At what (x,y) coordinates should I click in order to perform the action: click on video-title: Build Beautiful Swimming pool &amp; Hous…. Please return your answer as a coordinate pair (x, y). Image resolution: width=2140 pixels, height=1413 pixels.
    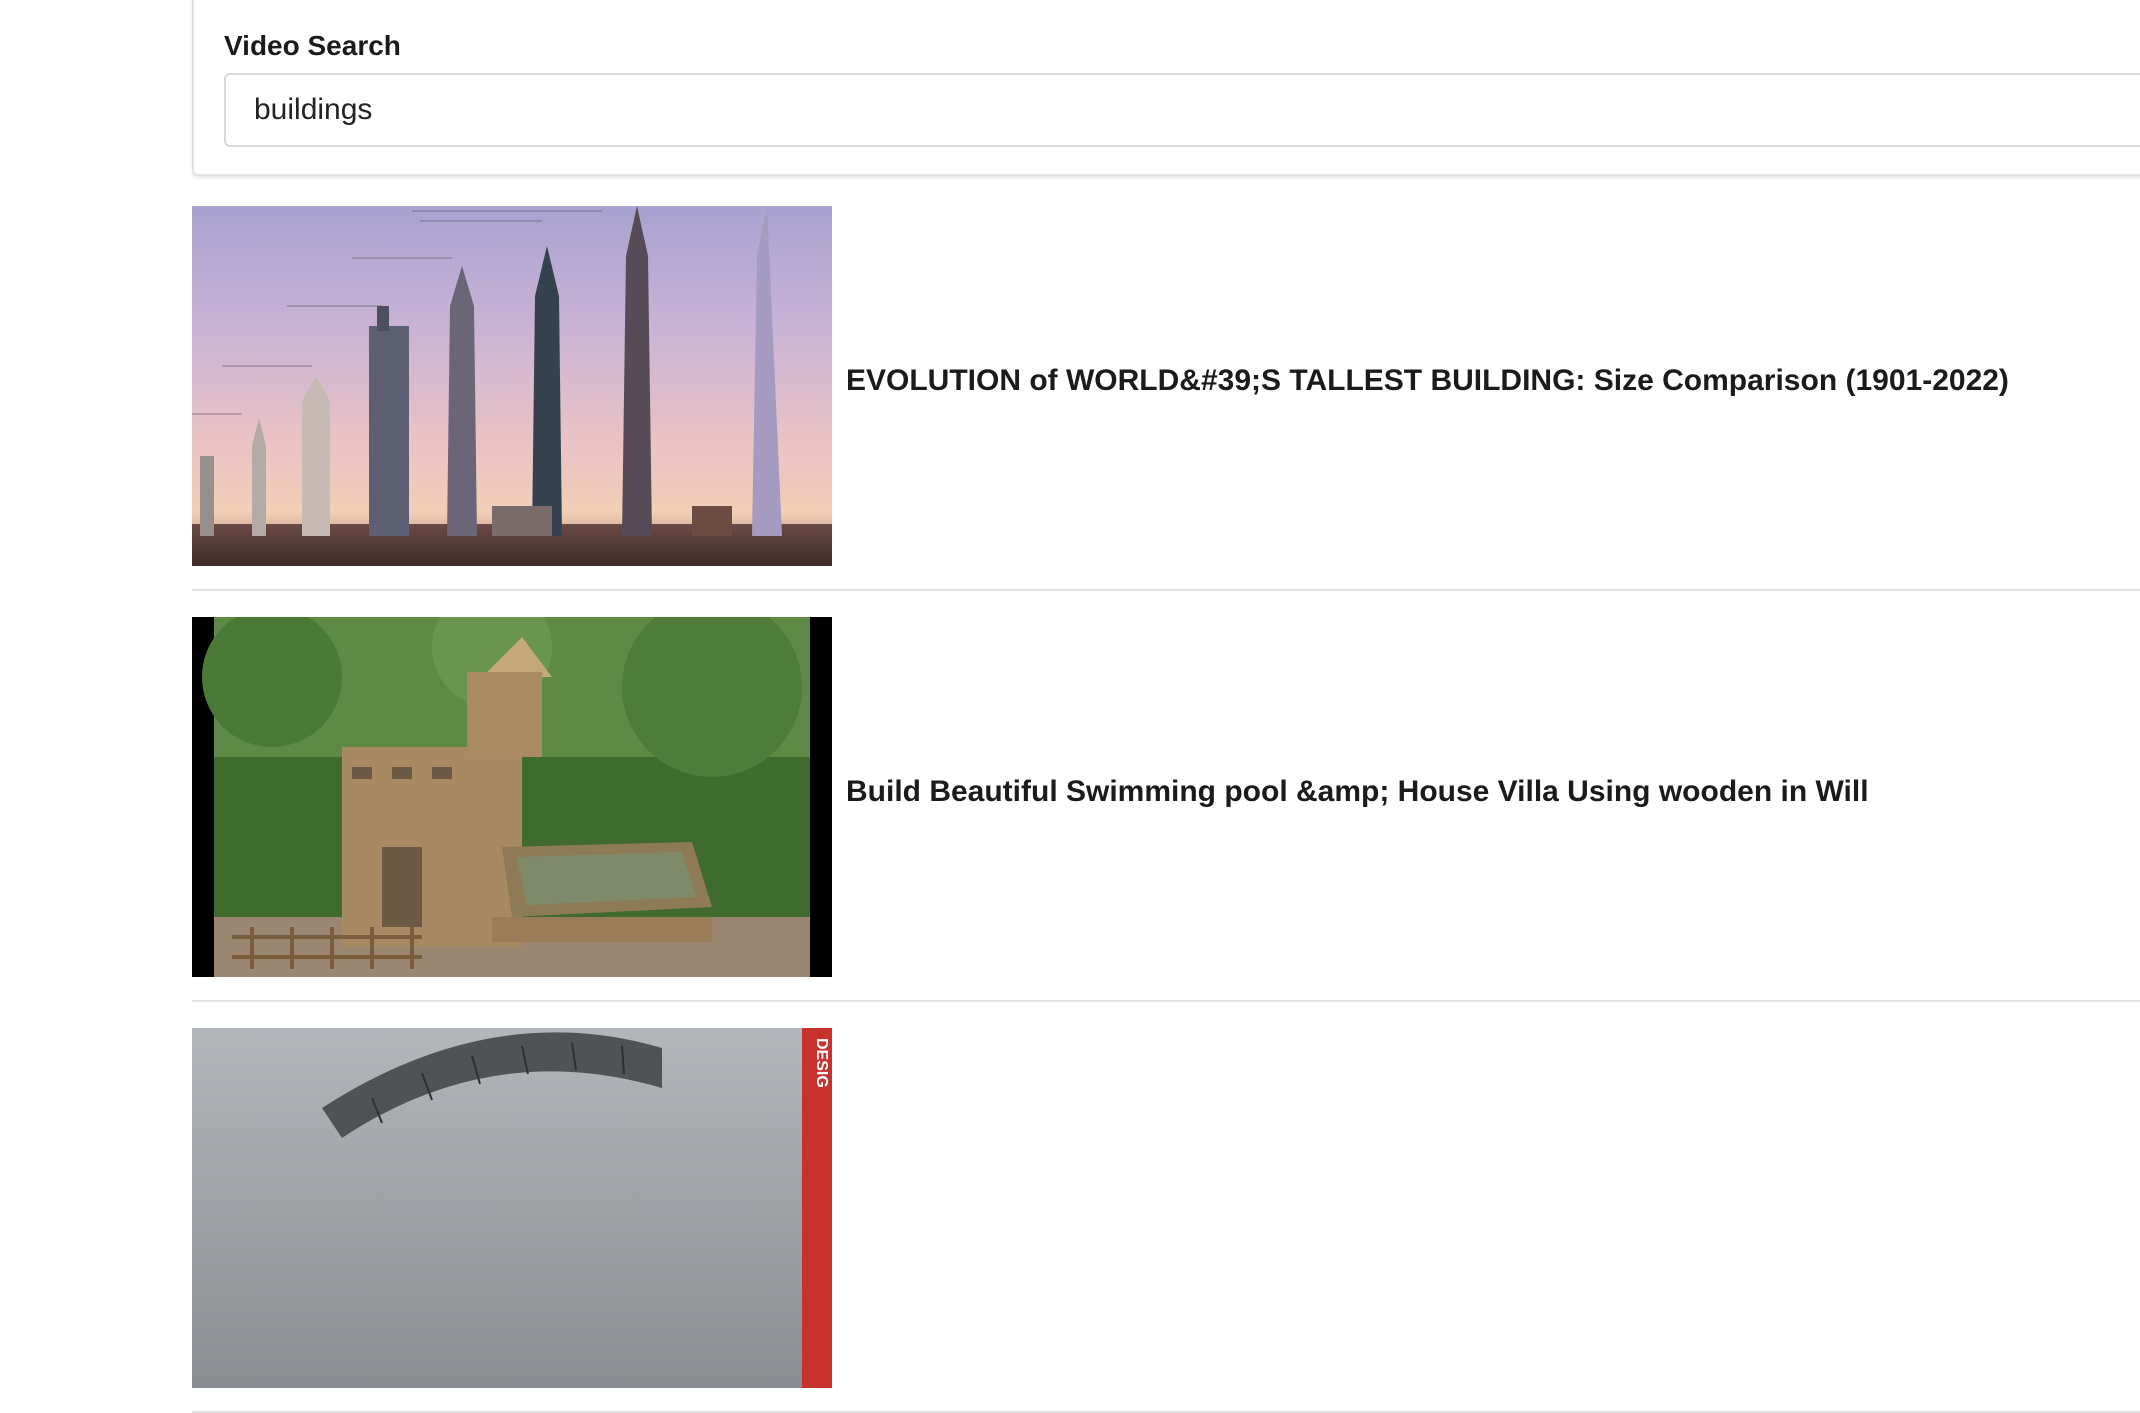
    Looking at the image, I should click on (1357, 792).